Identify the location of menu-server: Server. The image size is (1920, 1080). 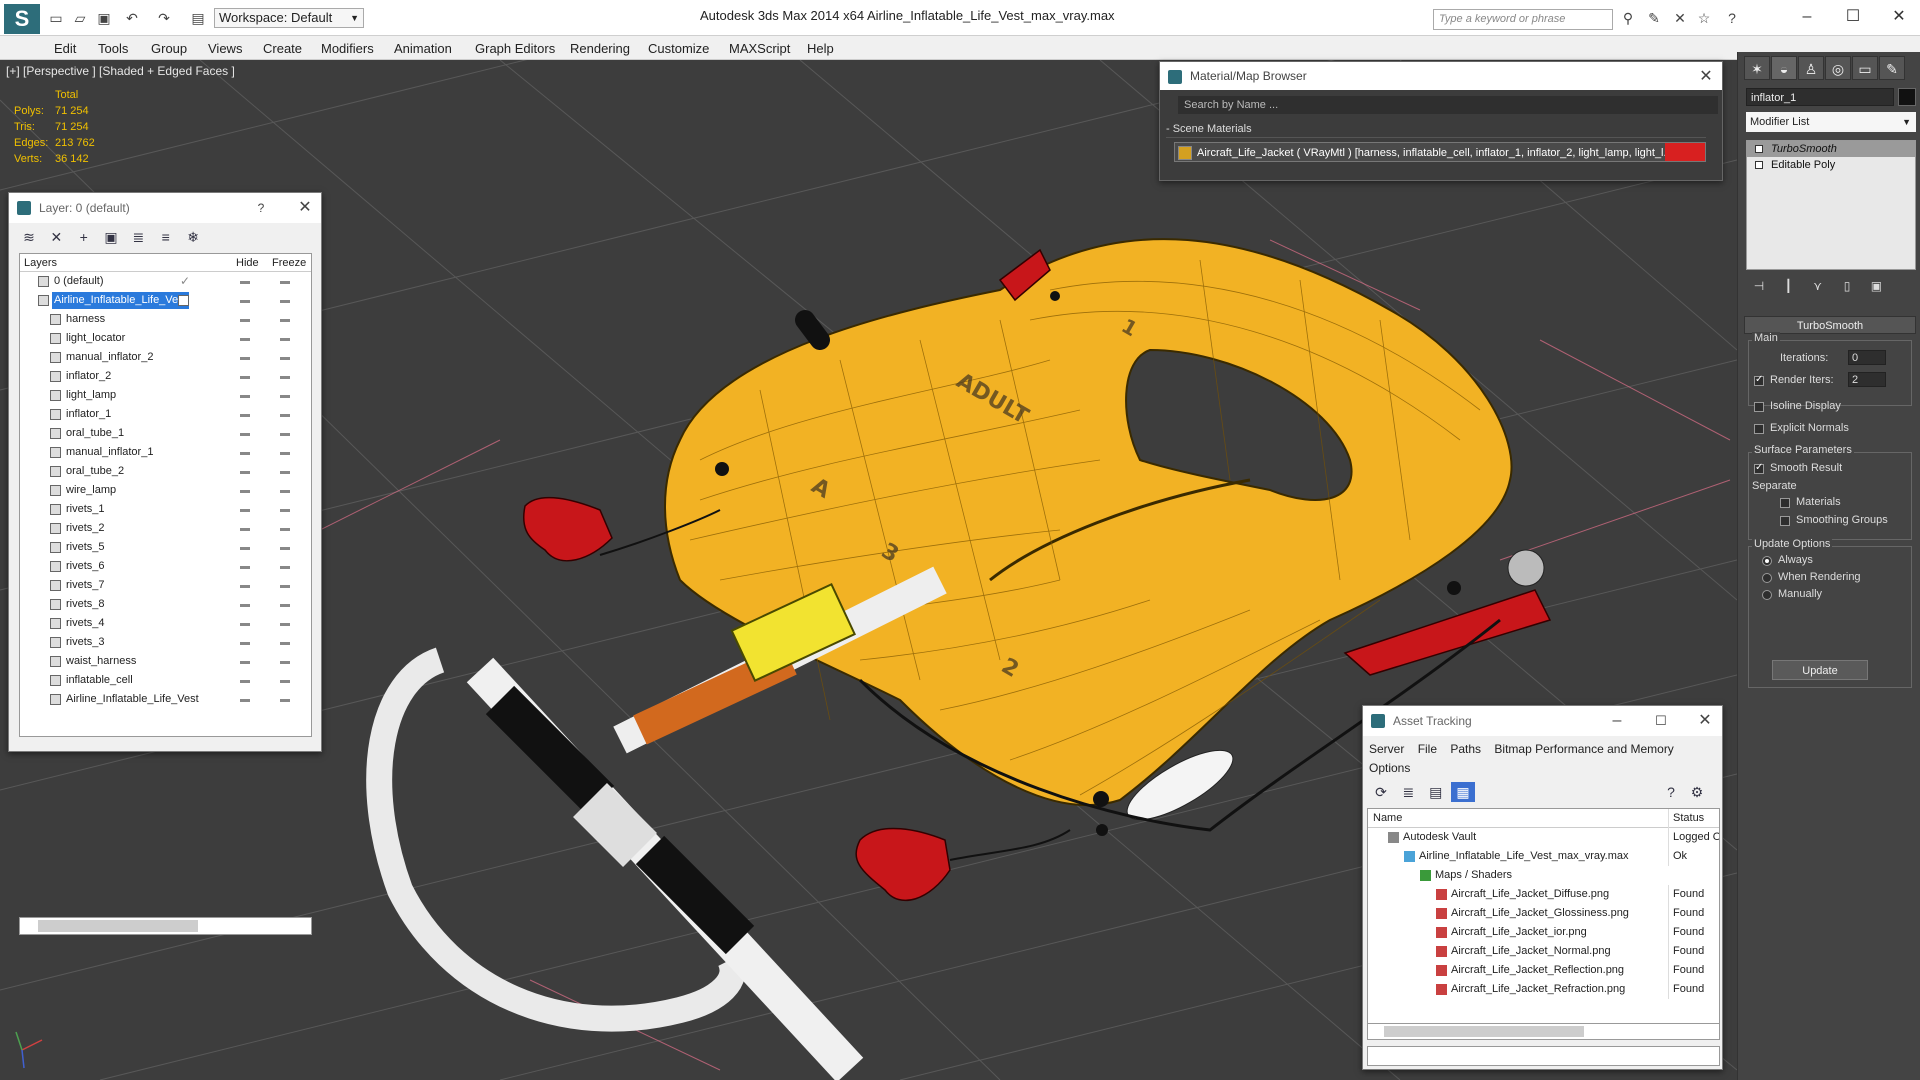
(1386, 749).